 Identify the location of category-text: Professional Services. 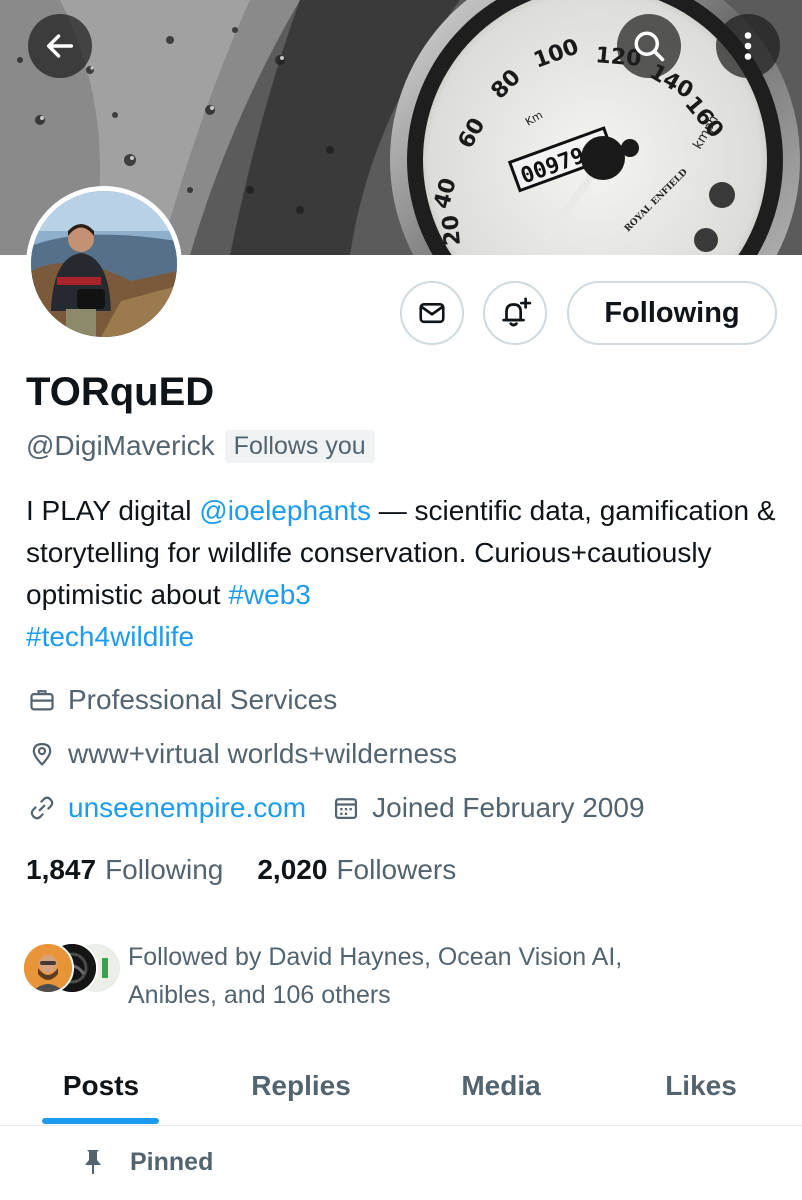
(203, 699).